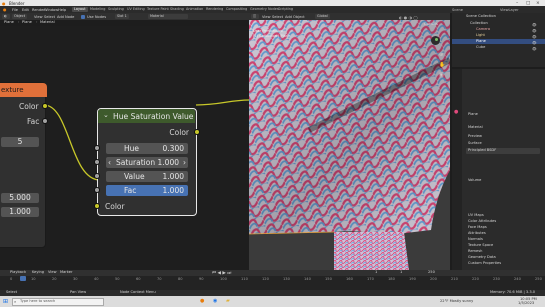  What do you see at coordinates (146, 116) in the screenshot?
I see `hue-saturation-header: ⌄ Hue Saturation Value` at bounding box center [146, 116].